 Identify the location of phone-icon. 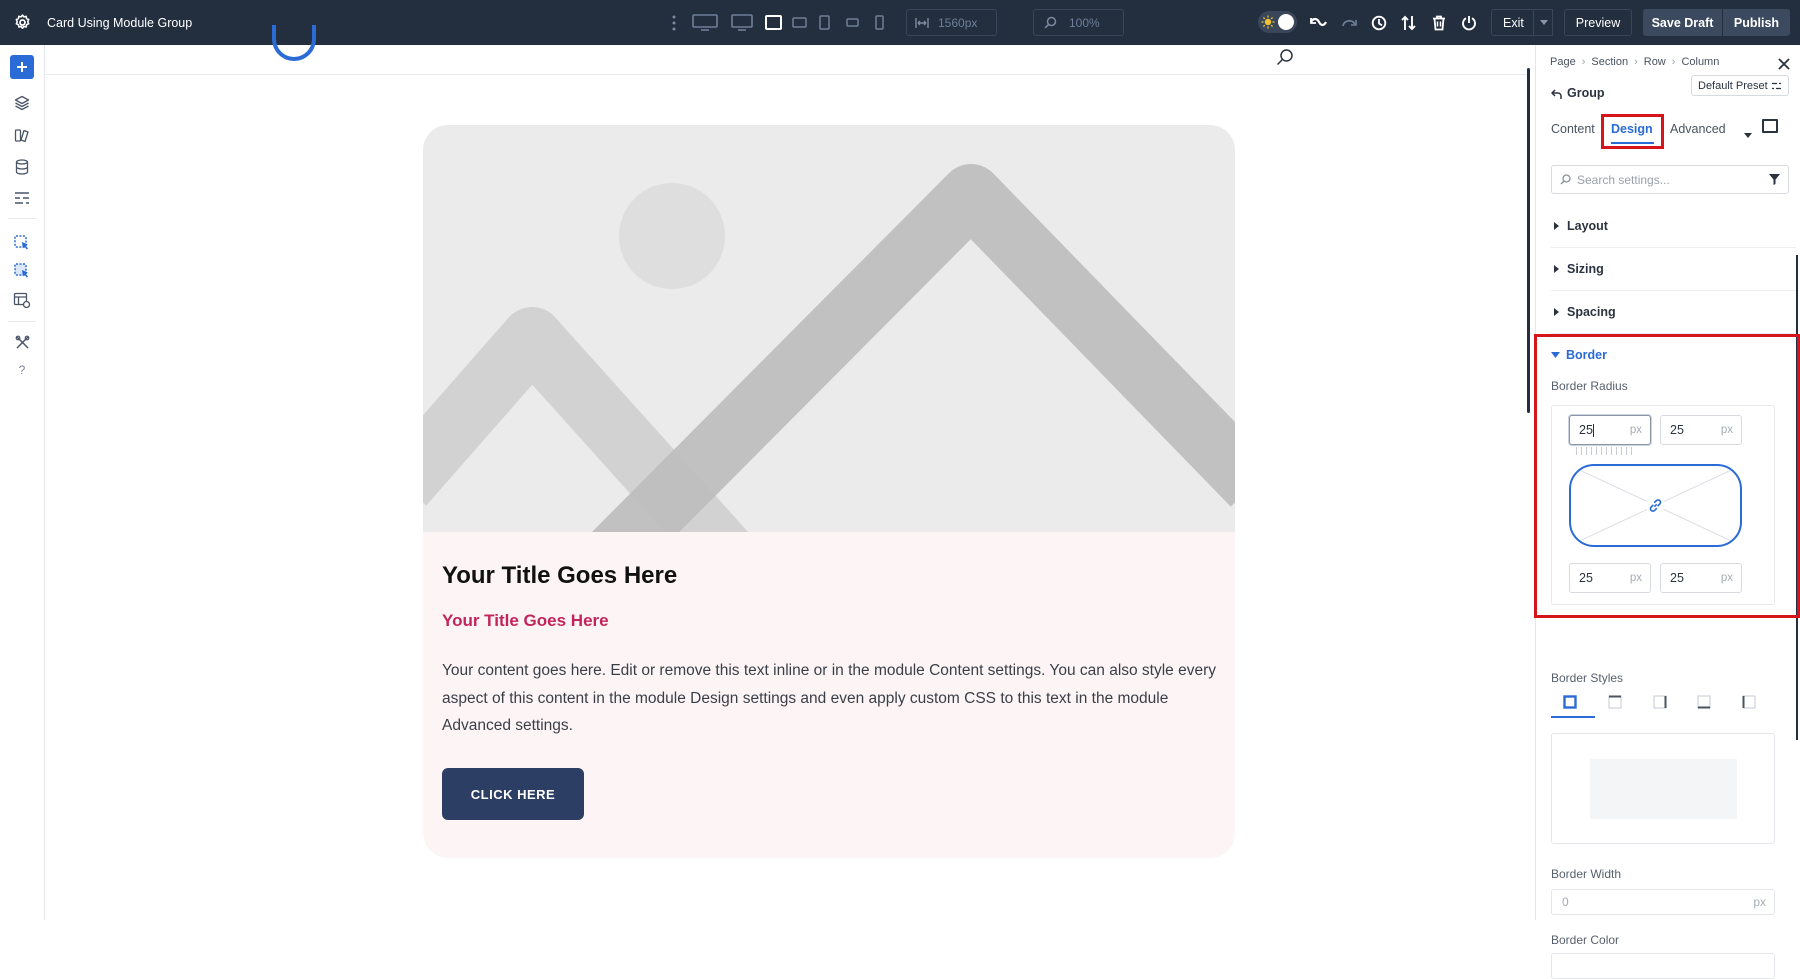
(879, 22).